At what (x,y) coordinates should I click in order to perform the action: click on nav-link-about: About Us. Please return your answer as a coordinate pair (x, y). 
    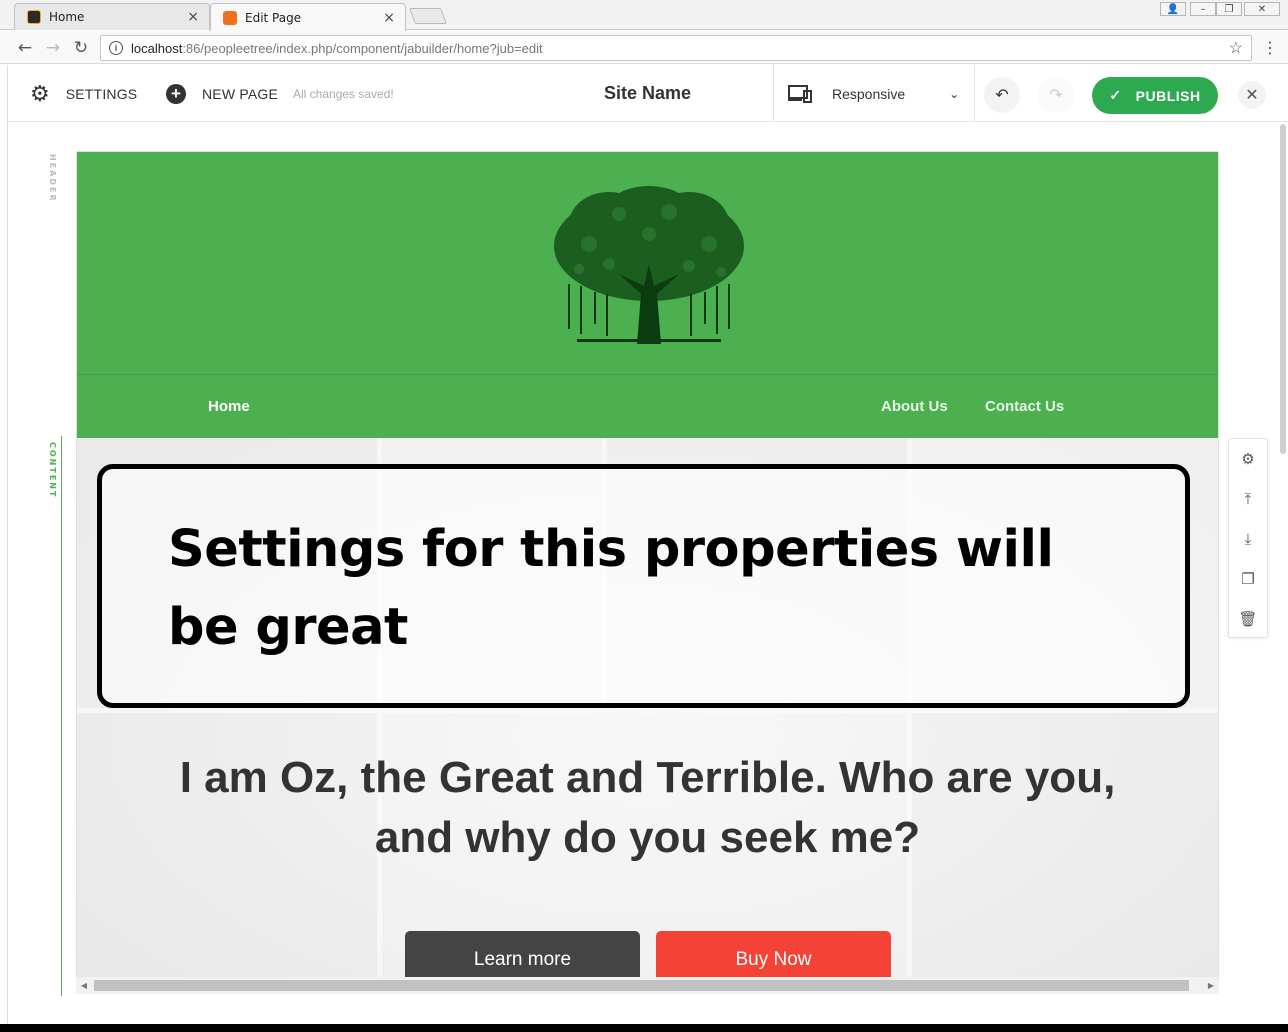
    Looking at the image, I should click on (914, 406).